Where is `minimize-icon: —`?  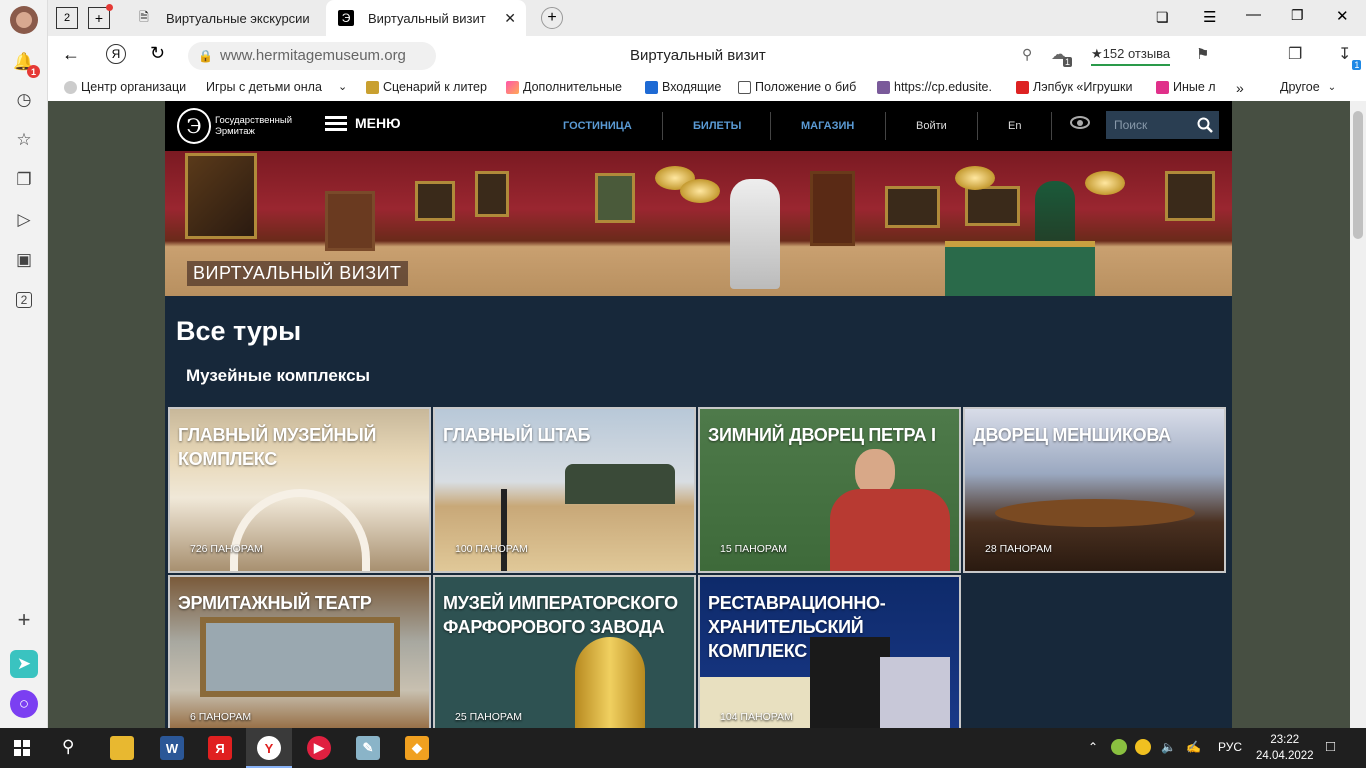
minimize-icon: — is located at coordinates (1253, 14).